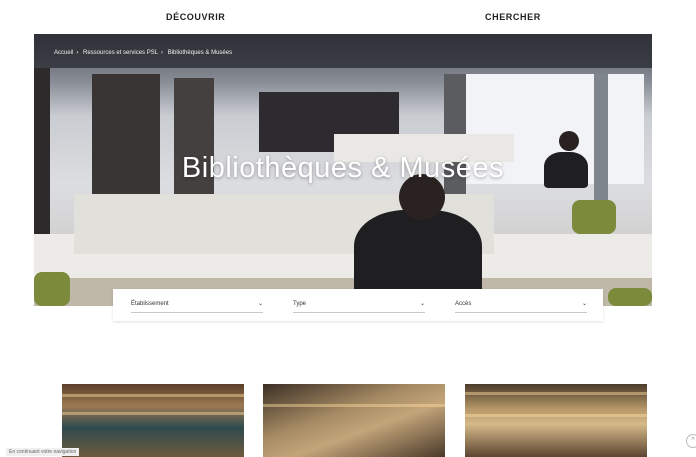 This screenshot has height=457, width=696. I want to click on page-title: Bibliothèques & Musées, so click(343, 168).